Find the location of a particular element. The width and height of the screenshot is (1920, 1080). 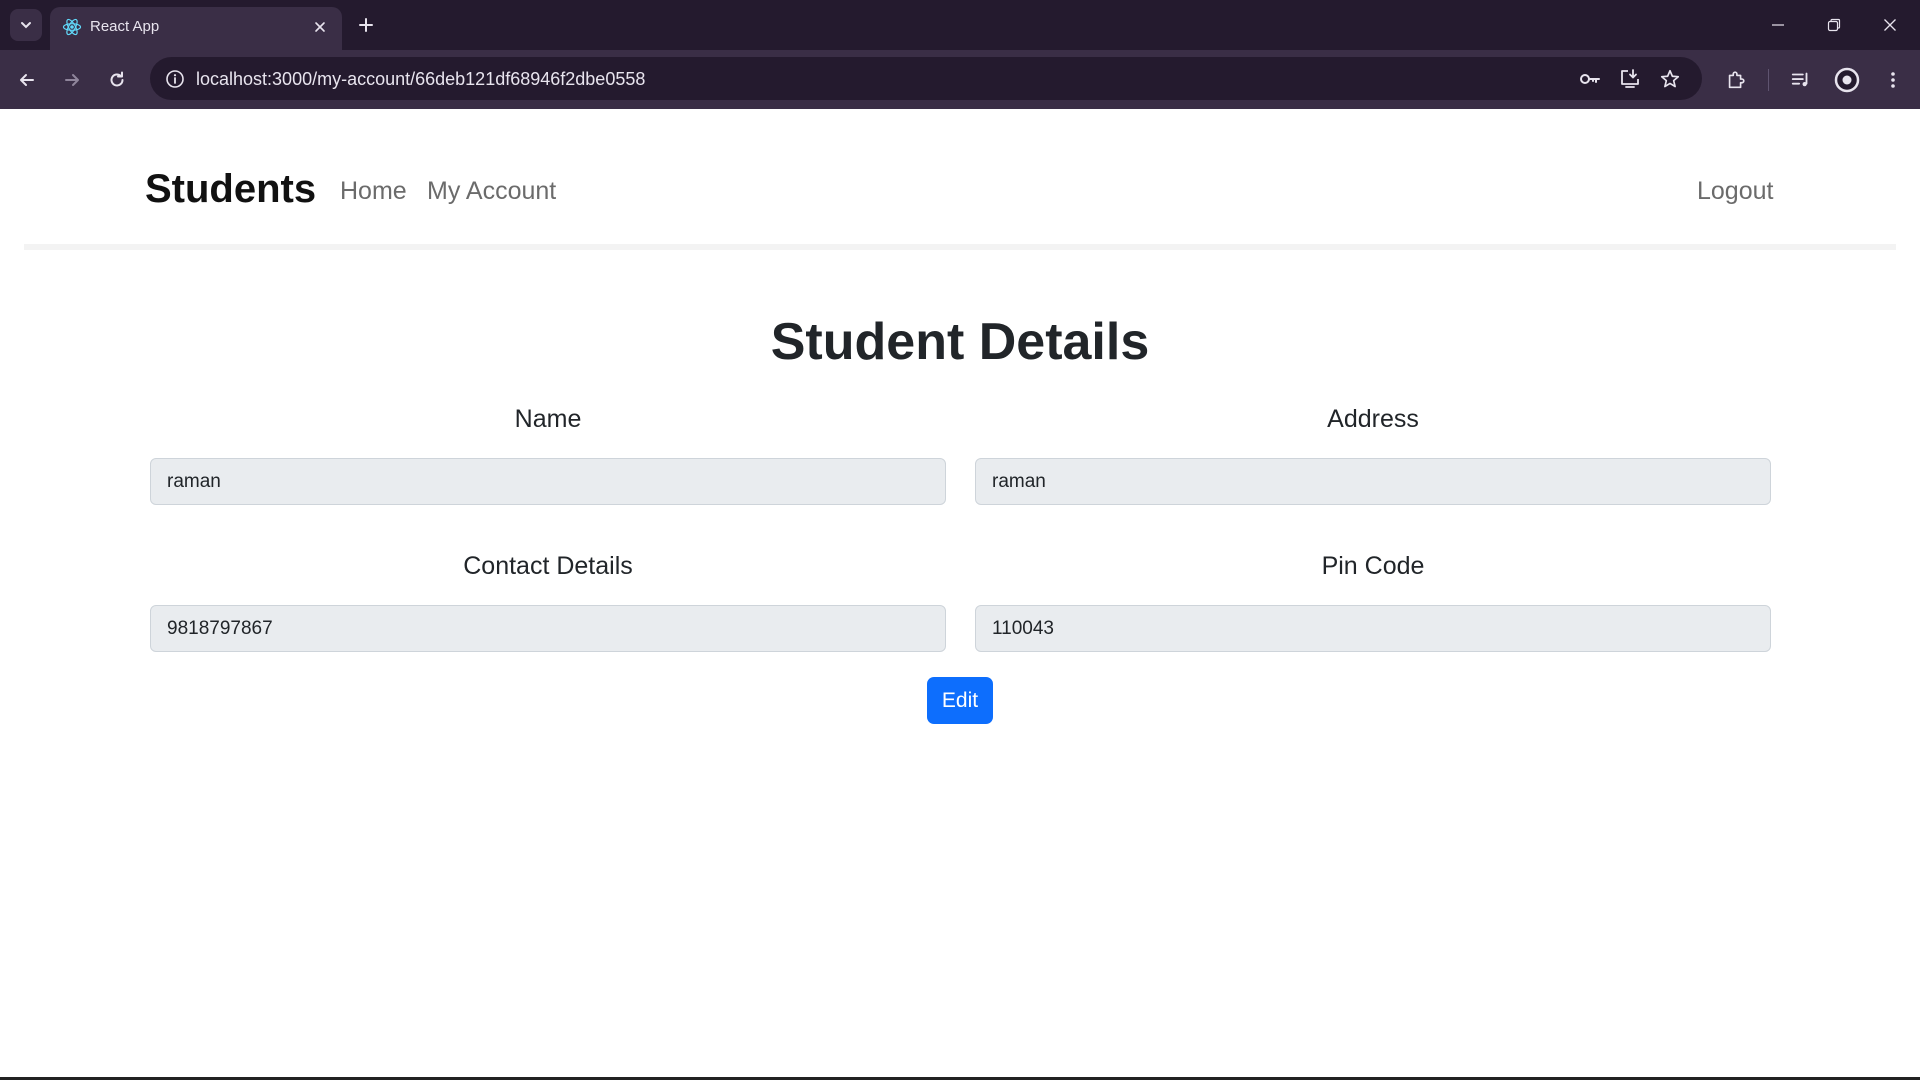

reload-icon is located at coordinates (117, 79).